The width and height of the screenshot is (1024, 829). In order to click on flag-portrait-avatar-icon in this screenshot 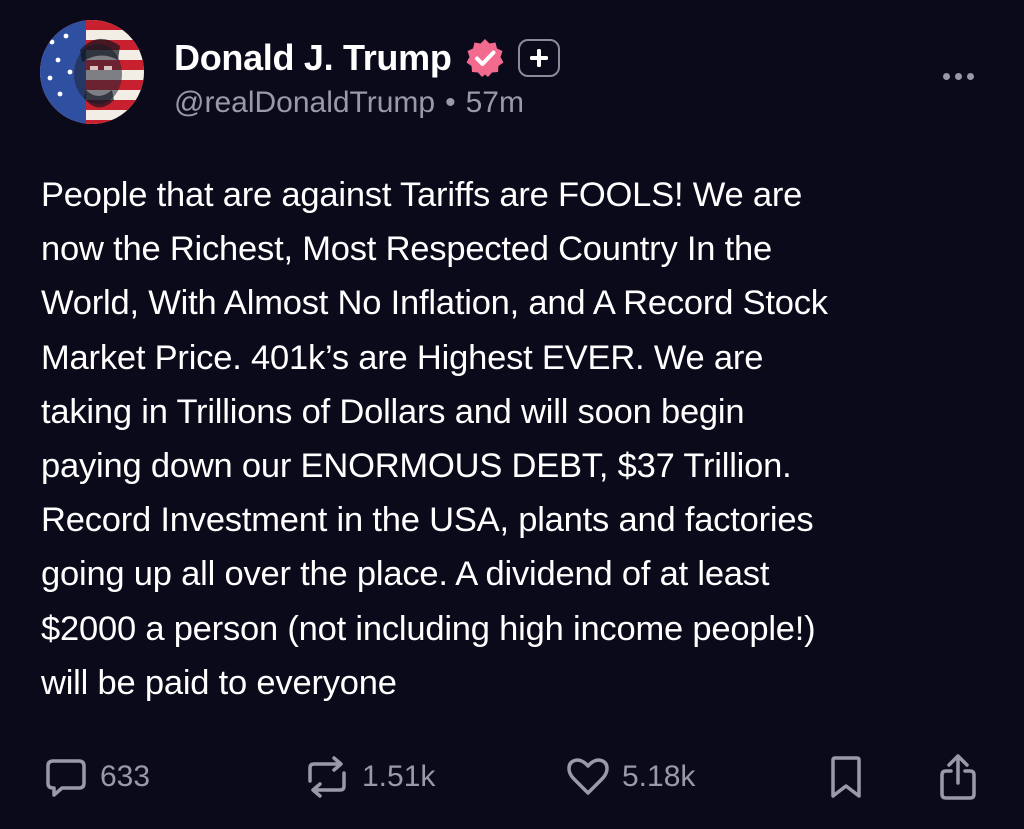, I will do `click(92, 72)`.